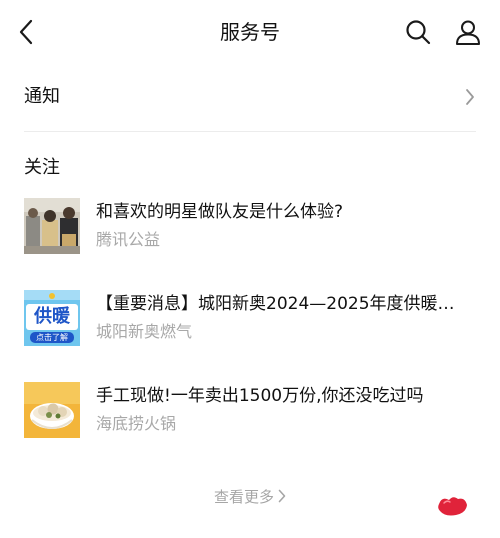 This screenshot has height=538, width=500. I want to click on heart-sticker-icon, so click(453, 506).